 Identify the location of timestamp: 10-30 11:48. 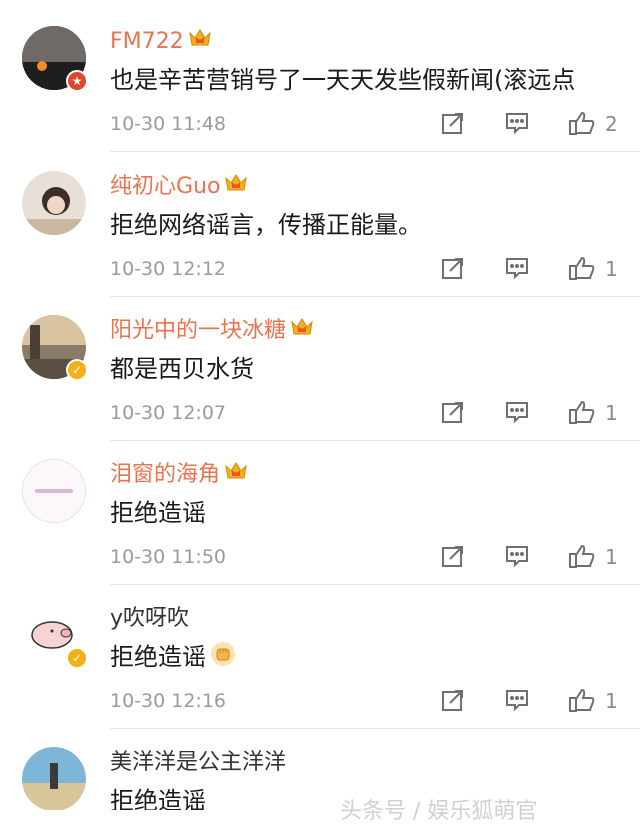
(168, 124).